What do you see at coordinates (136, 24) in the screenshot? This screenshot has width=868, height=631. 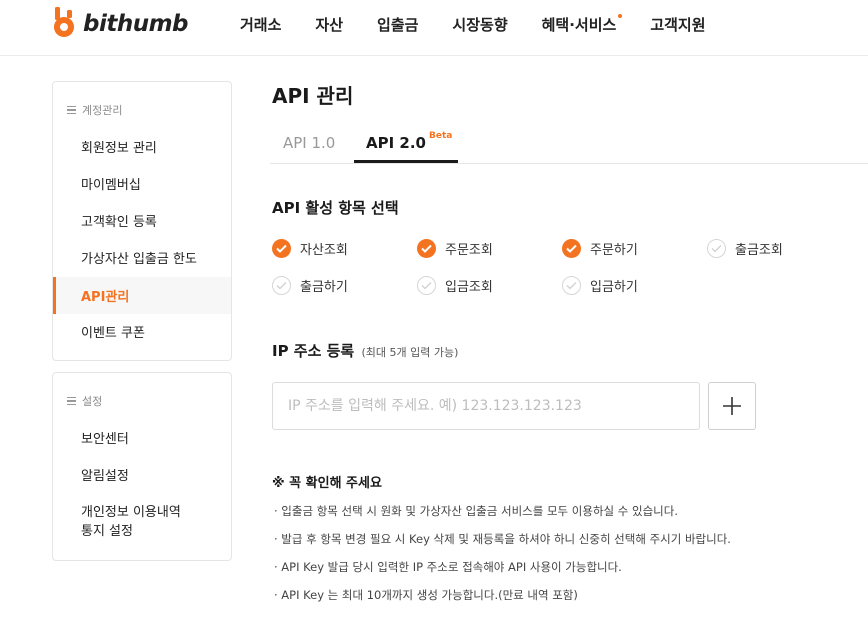 I see `logo-wordmark: bithumb` at bounding box center [136, 24].